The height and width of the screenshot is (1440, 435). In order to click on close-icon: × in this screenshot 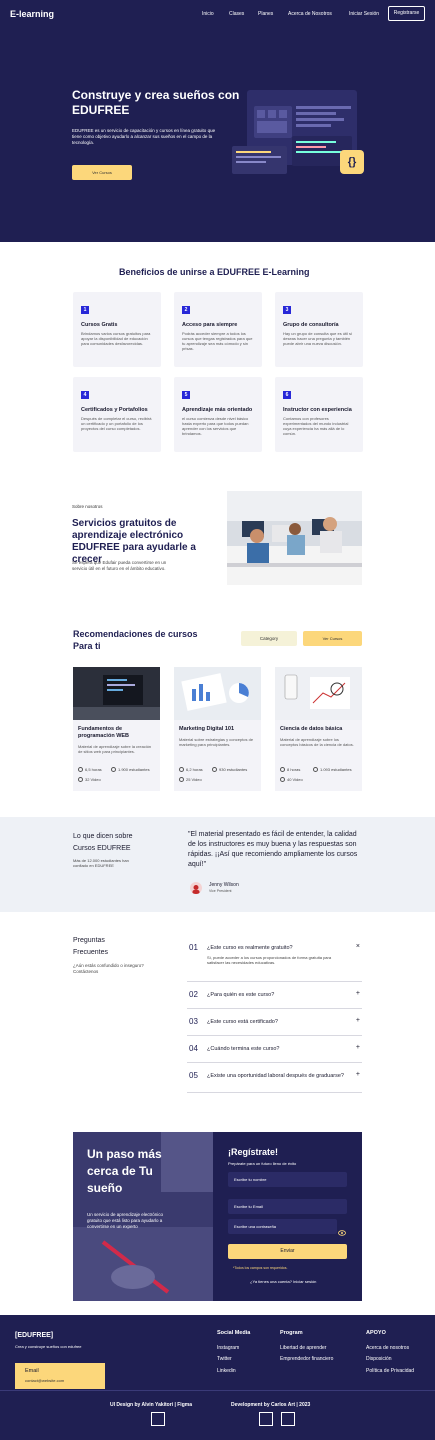, I will do `click(358, 946)`.